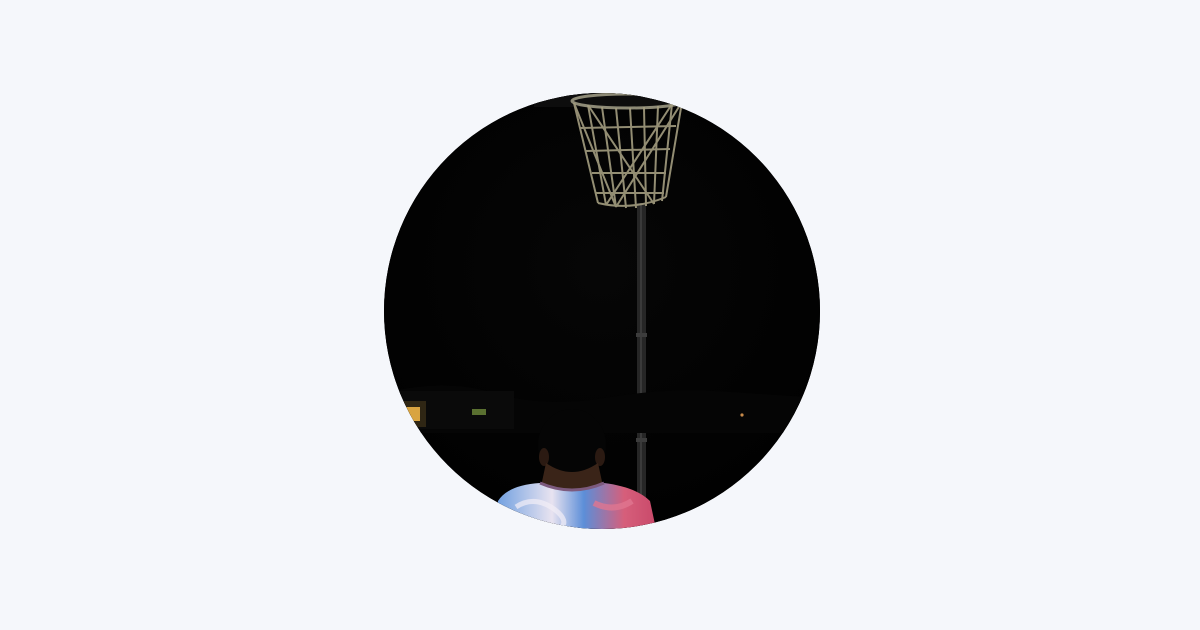  I want to click on window-light, so click(479, 412).